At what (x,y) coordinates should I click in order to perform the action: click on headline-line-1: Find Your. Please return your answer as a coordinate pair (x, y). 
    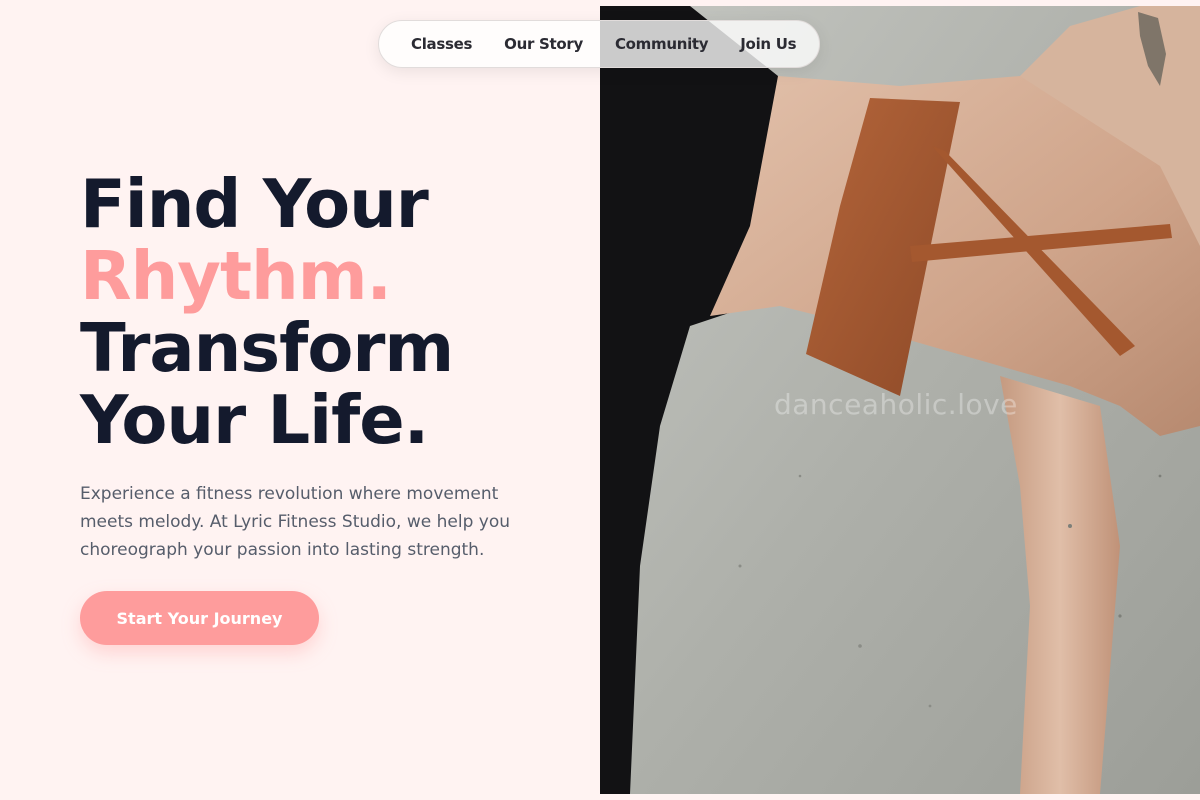
    Looking at the image, I should click on (254, 204).